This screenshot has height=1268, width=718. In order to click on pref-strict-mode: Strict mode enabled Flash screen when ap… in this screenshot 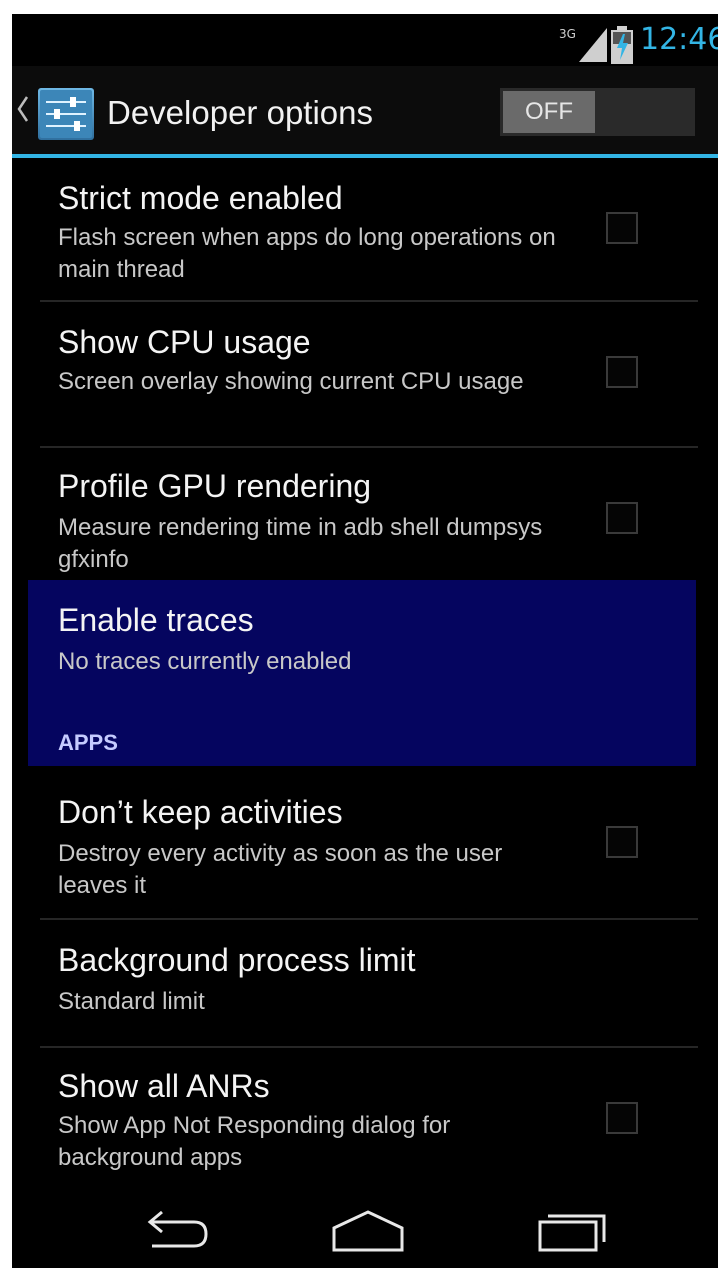, I will do `click(365, 229)`.